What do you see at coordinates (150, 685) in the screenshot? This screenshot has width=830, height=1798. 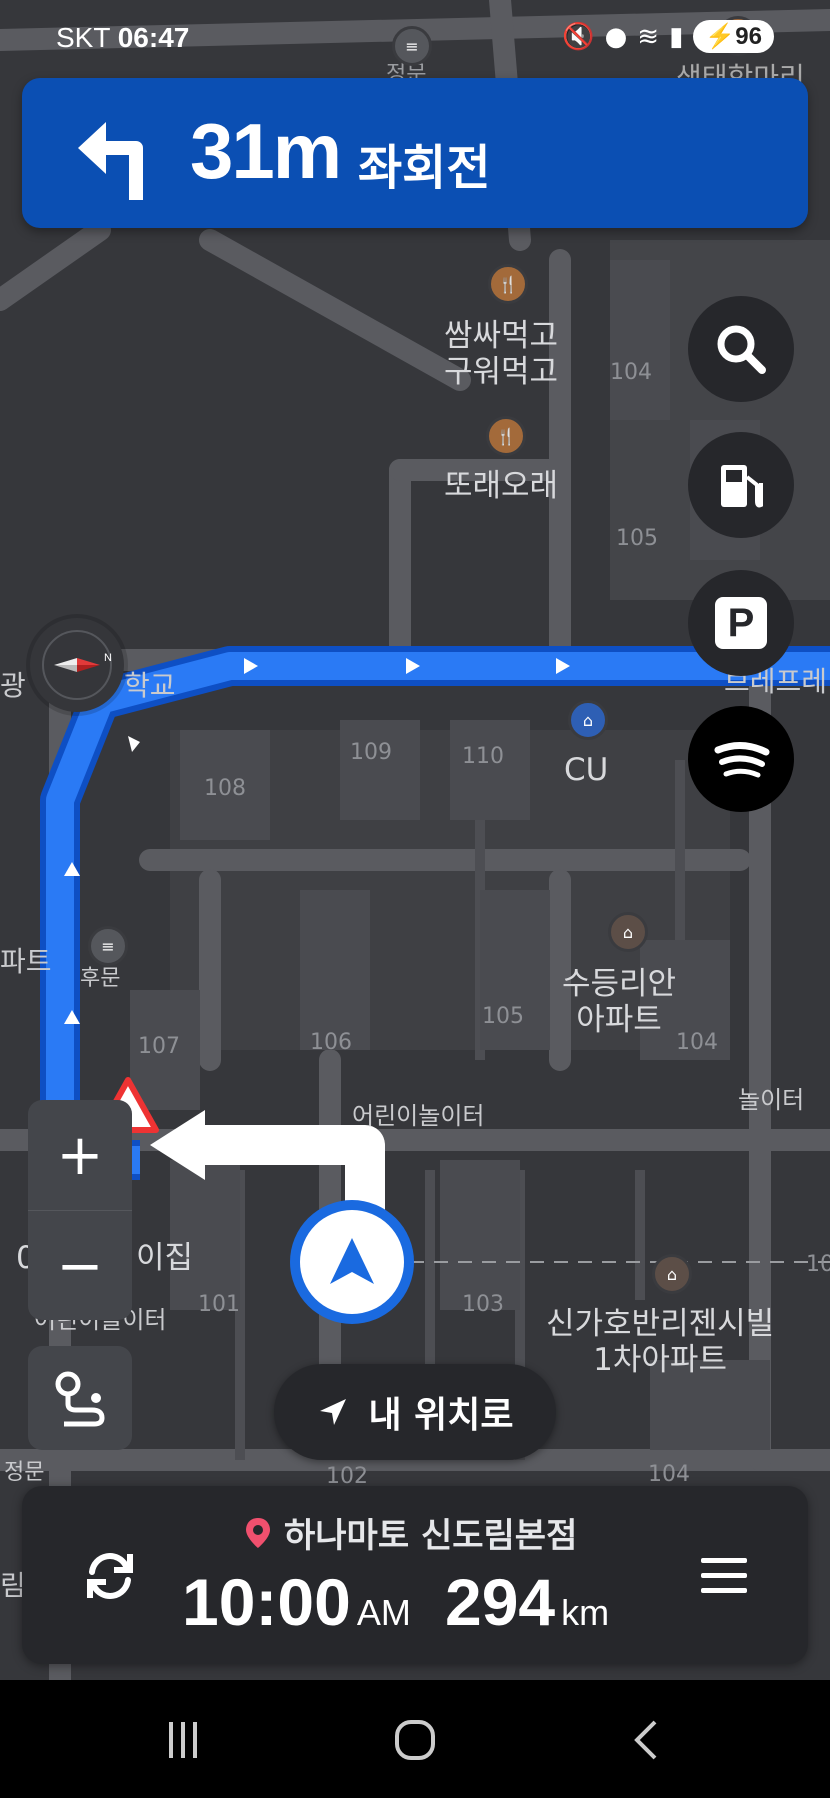 I see `map-label-school-b: 학교` at bounding box center [150, 685].